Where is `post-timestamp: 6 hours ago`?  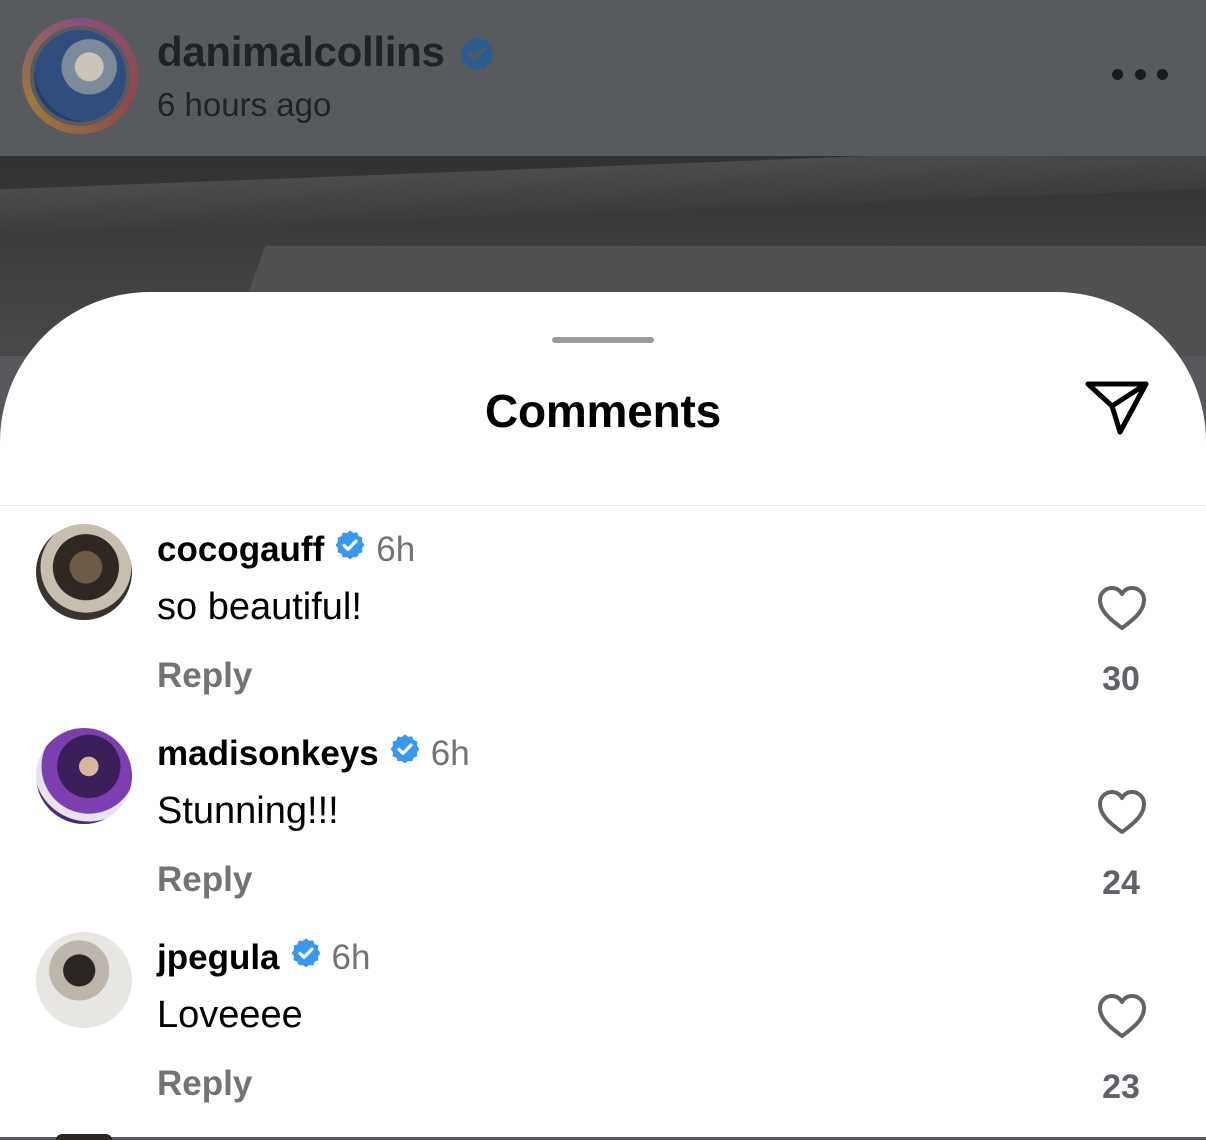
post-timestamp: 6 hours ago is located at coordinates (244, 104).